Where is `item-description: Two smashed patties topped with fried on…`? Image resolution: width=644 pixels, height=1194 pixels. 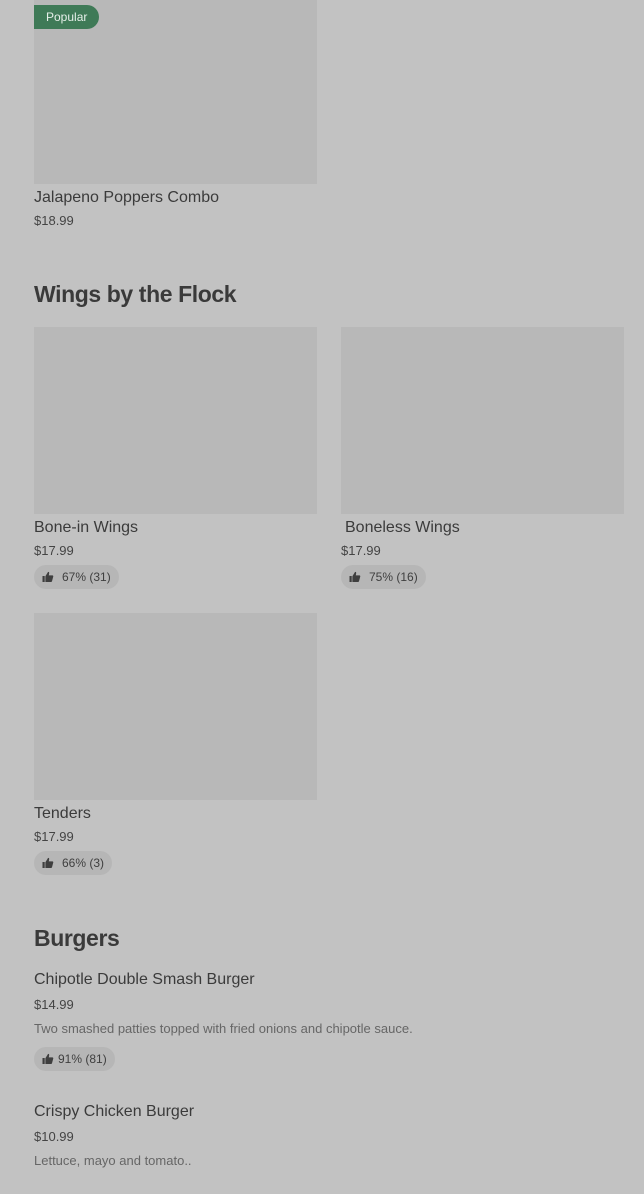
item-description: Two smashed patties topped with fried on… is located at coordinates (223, 1028).